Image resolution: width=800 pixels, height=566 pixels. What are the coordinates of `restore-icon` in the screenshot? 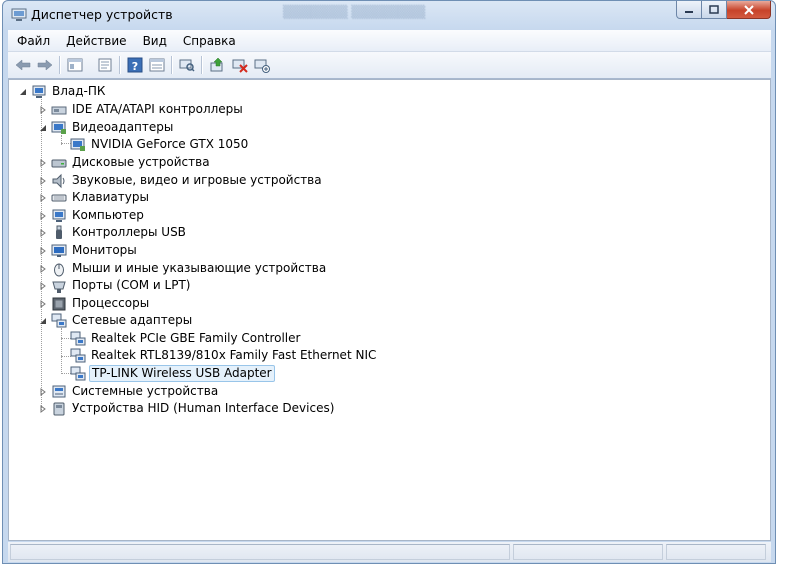 It's located at (714, 9).